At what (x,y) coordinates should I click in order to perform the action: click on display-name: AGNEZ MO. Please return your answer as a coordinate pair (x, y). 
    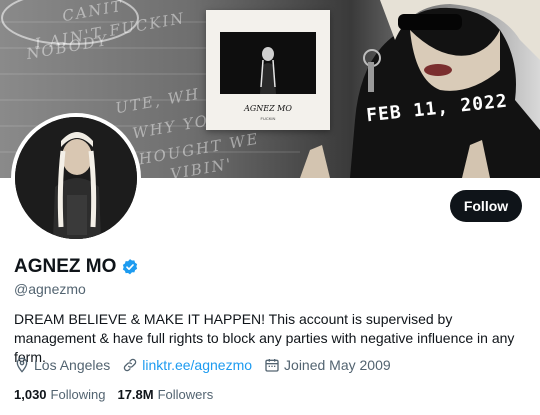
    Looking at the image, I should click on (65, 266).